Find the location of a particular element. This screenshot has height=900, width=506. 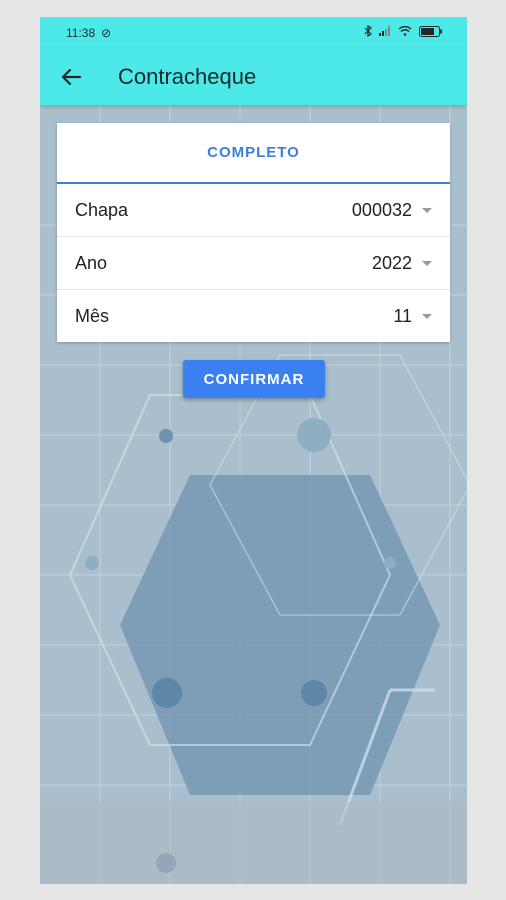

mes-row: Mês 11 is located at coordinates (253, 316).